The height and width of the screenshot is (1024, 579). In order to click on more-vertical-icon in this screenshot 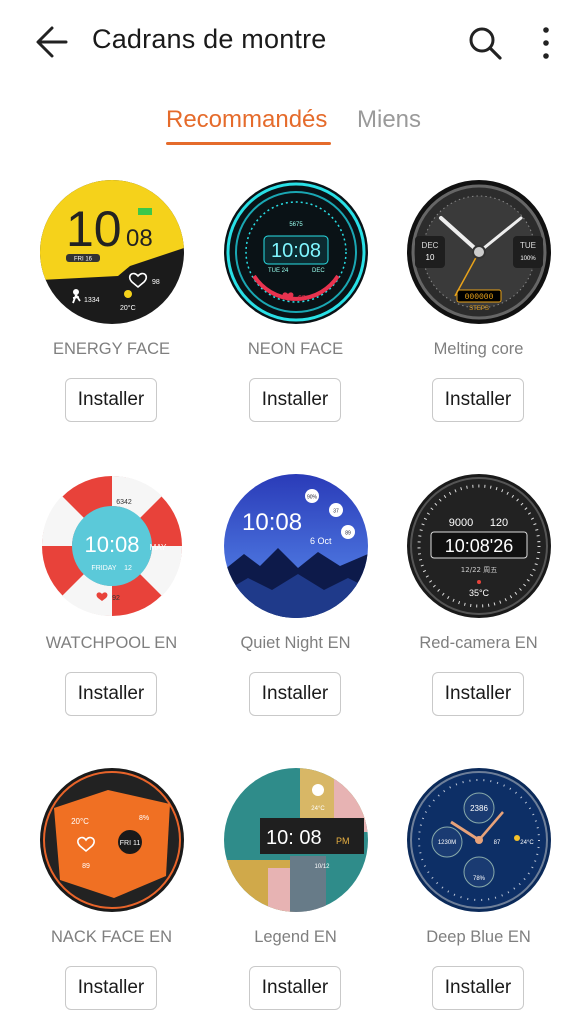, I will do `click(546, 43)`.